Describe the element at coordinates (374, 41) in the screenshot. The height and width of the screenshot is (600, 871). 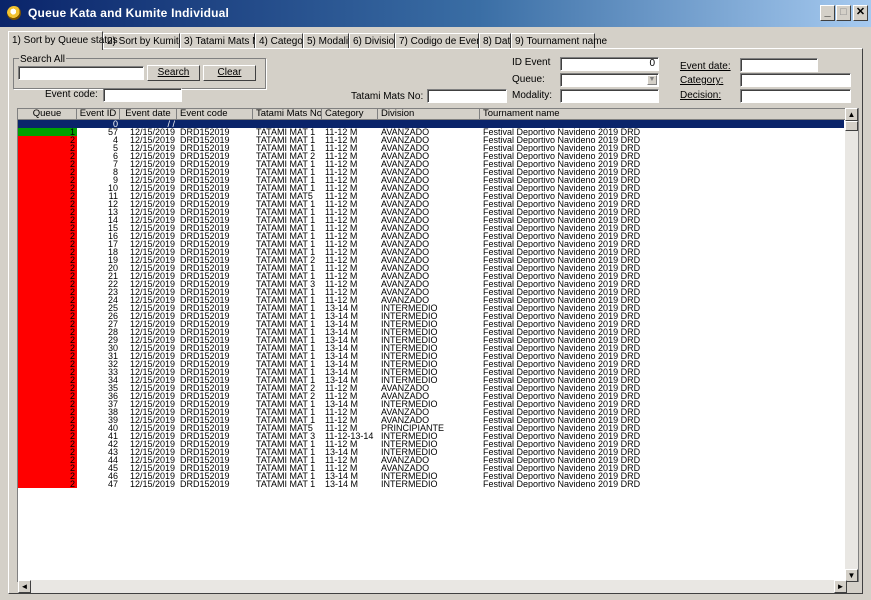
I see `tab-division: 6) Division` at that location.